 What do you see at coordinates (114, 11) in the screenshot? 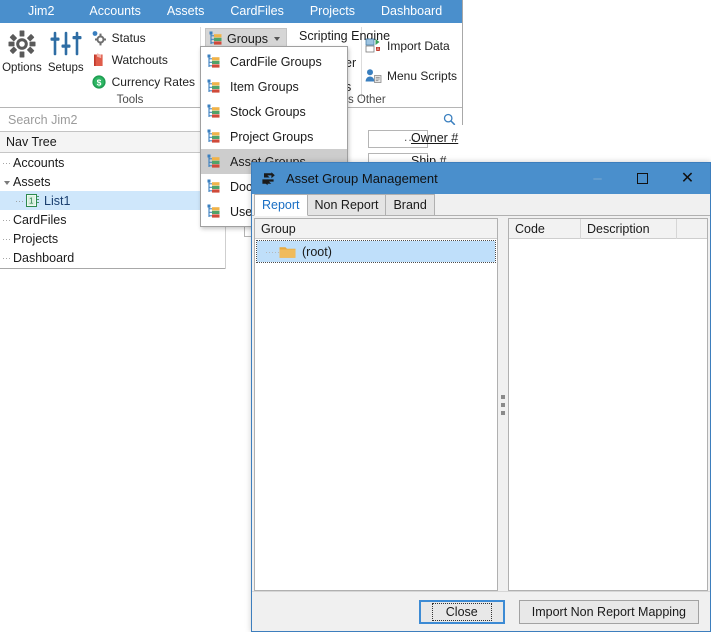
I see `ribbon-tab-accounts: Accounts` at bounding box center [114, 11].